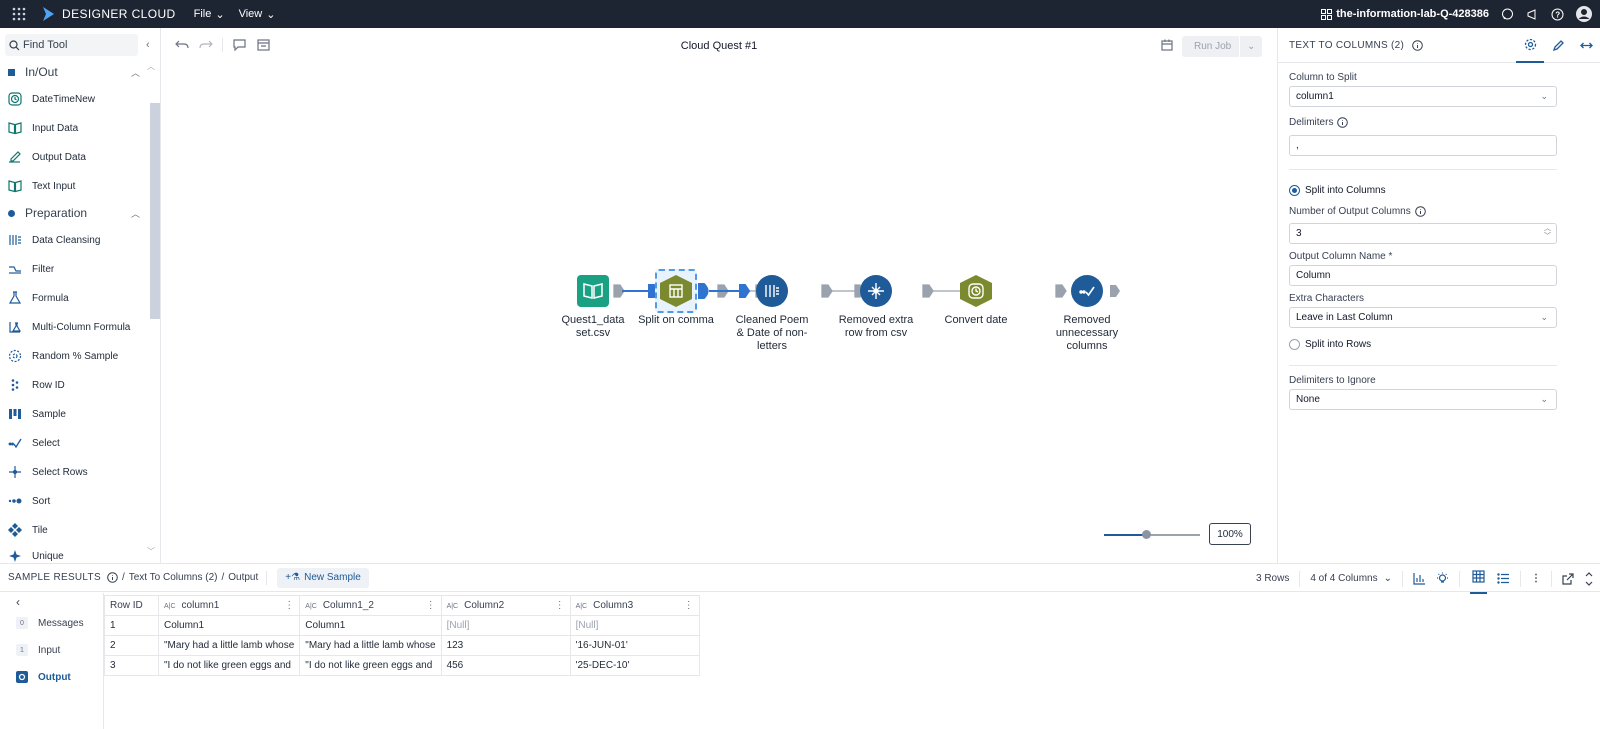 The width and height of the screenshot is (1600, 729). Describe the element at coordinates (38, 650) in the screenshot. I see `nav-input: 1 Input` at that location.